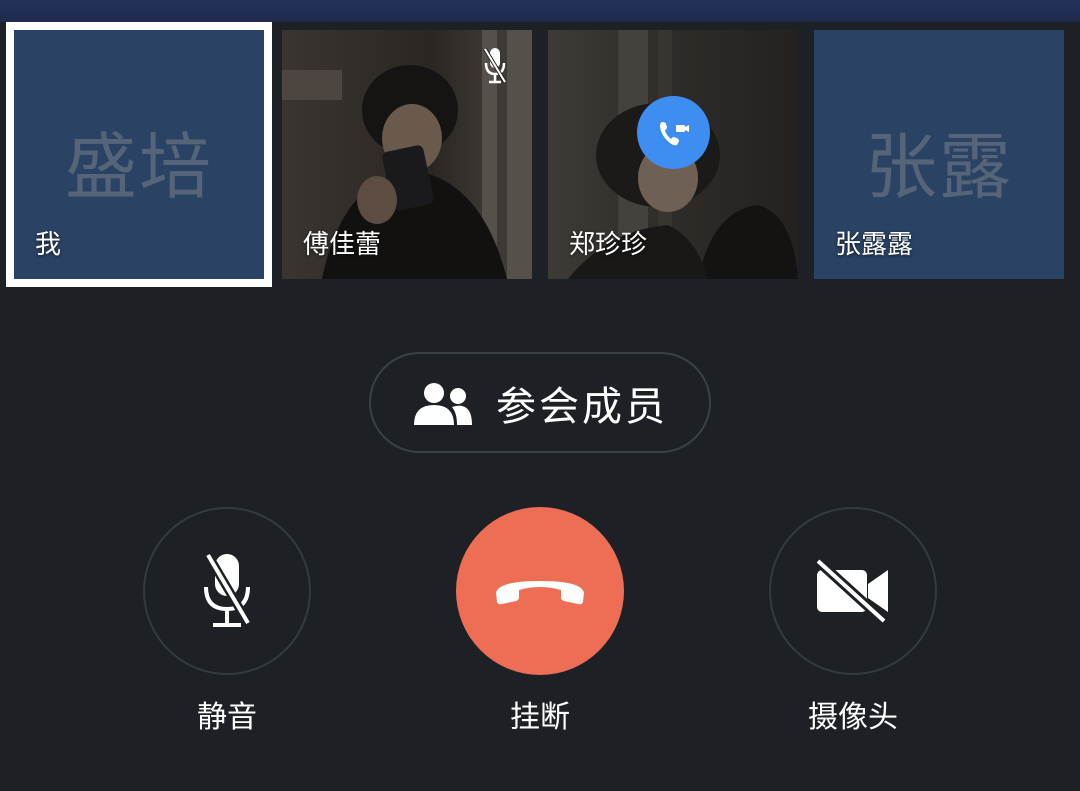  What do you see at coordinates (342, 245) in the screenshot?
I see `participant-name: 傅佳蕾` at bounding box center [342, 245].